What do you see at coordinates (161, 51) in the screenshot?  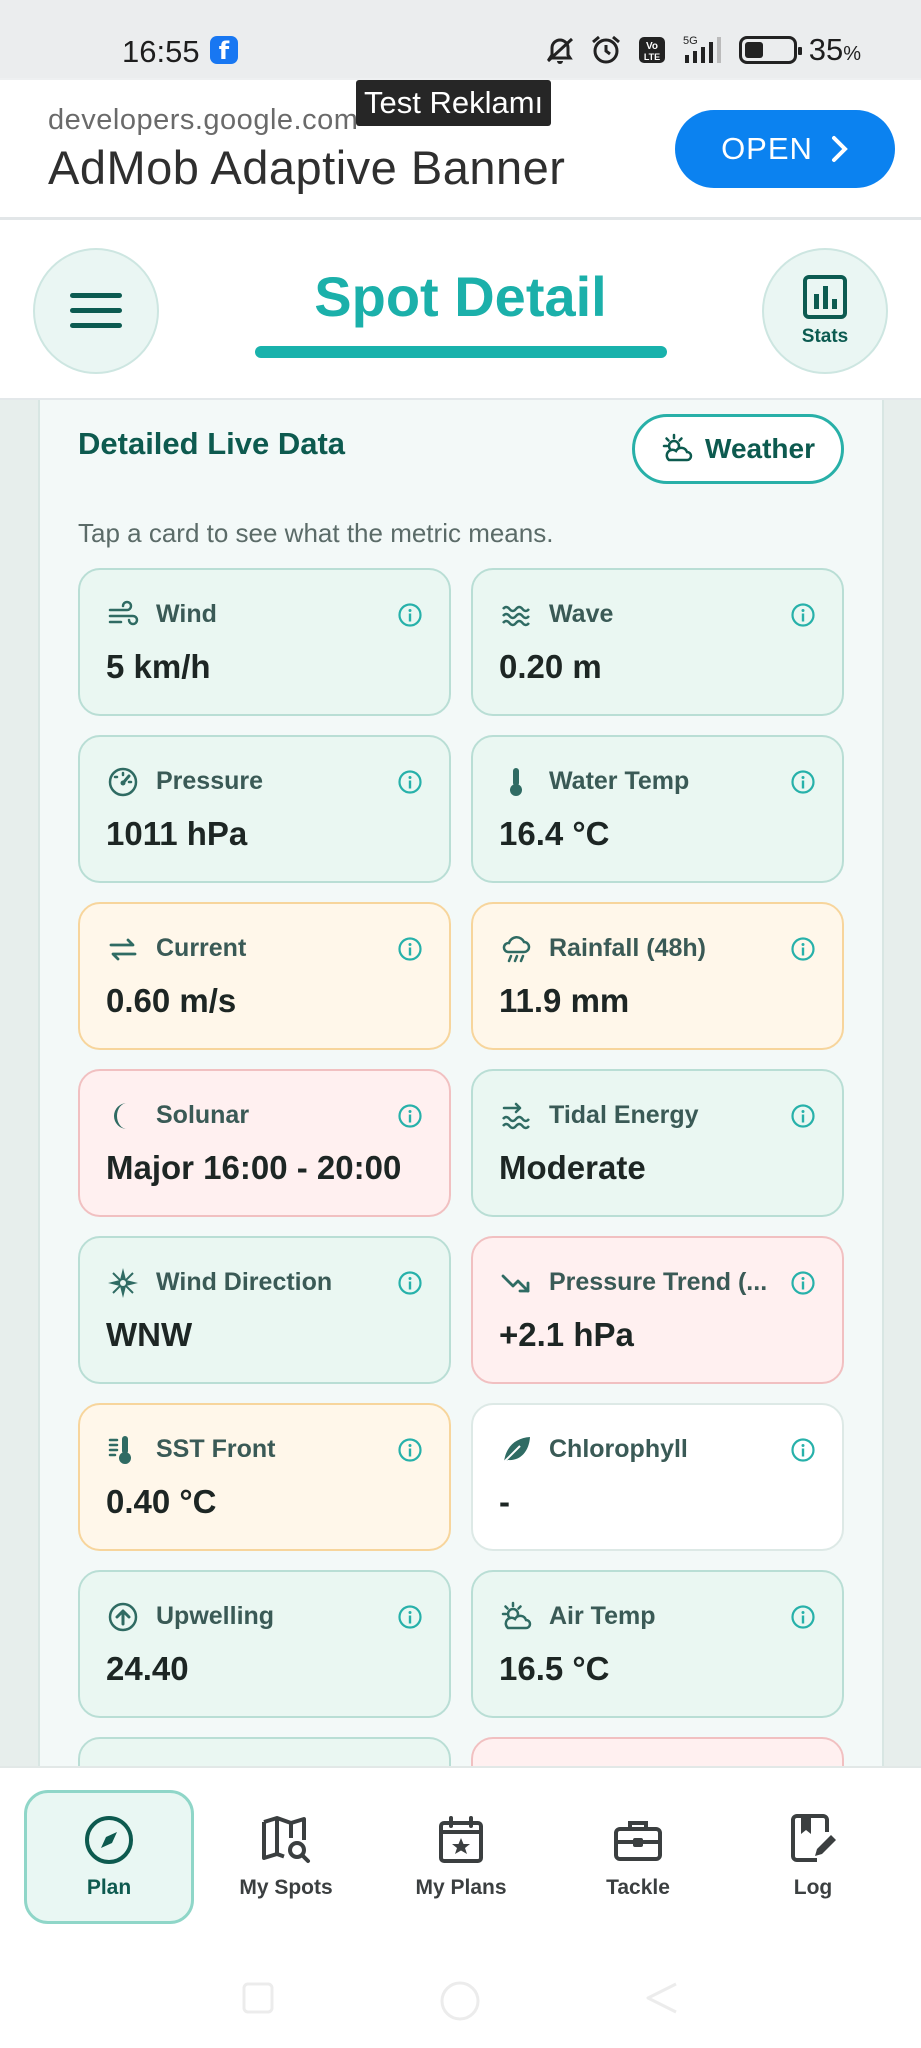 I see `status-time: 16:55` at bounding box center [161, 51].